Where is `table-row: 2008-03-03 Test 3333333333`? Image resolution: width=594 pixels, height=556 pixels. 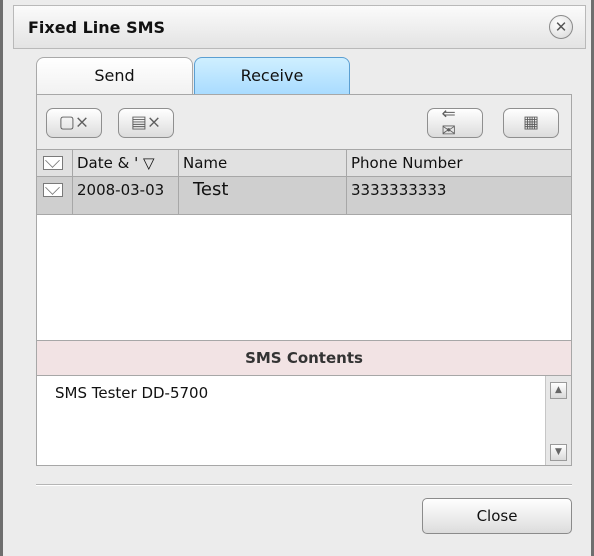 table-row: 2008-03-03 Test 3333333333 is located at coordinates (304, 196).